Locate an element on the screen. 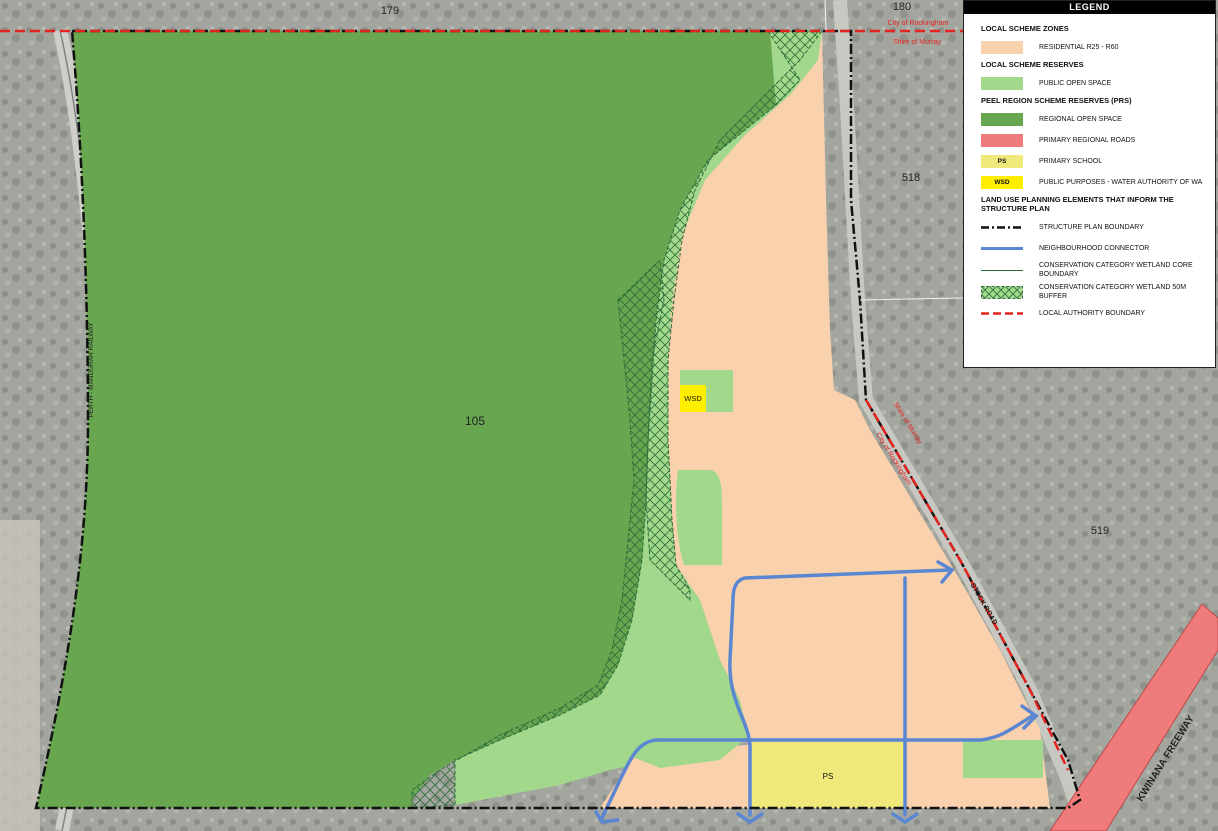 The width and height of the screenshot is (1218, 831). wetland-buffer-swatch is located at coordinates (1002, 292).